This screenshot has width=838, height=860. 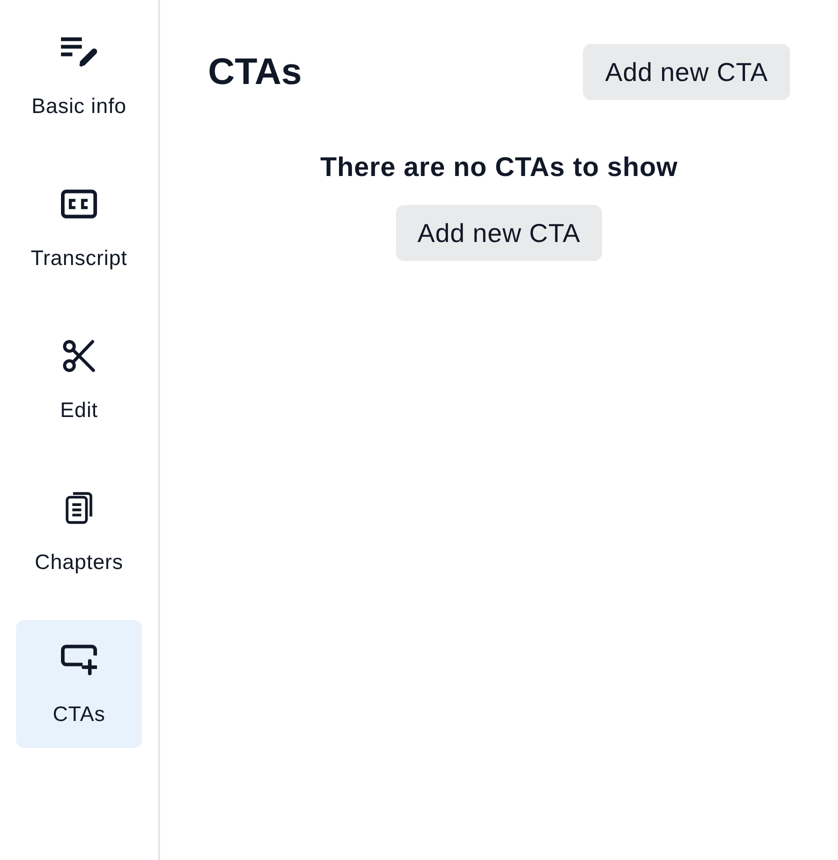 I want to click on lines-pencil-icon, so click(x=79, y=52).